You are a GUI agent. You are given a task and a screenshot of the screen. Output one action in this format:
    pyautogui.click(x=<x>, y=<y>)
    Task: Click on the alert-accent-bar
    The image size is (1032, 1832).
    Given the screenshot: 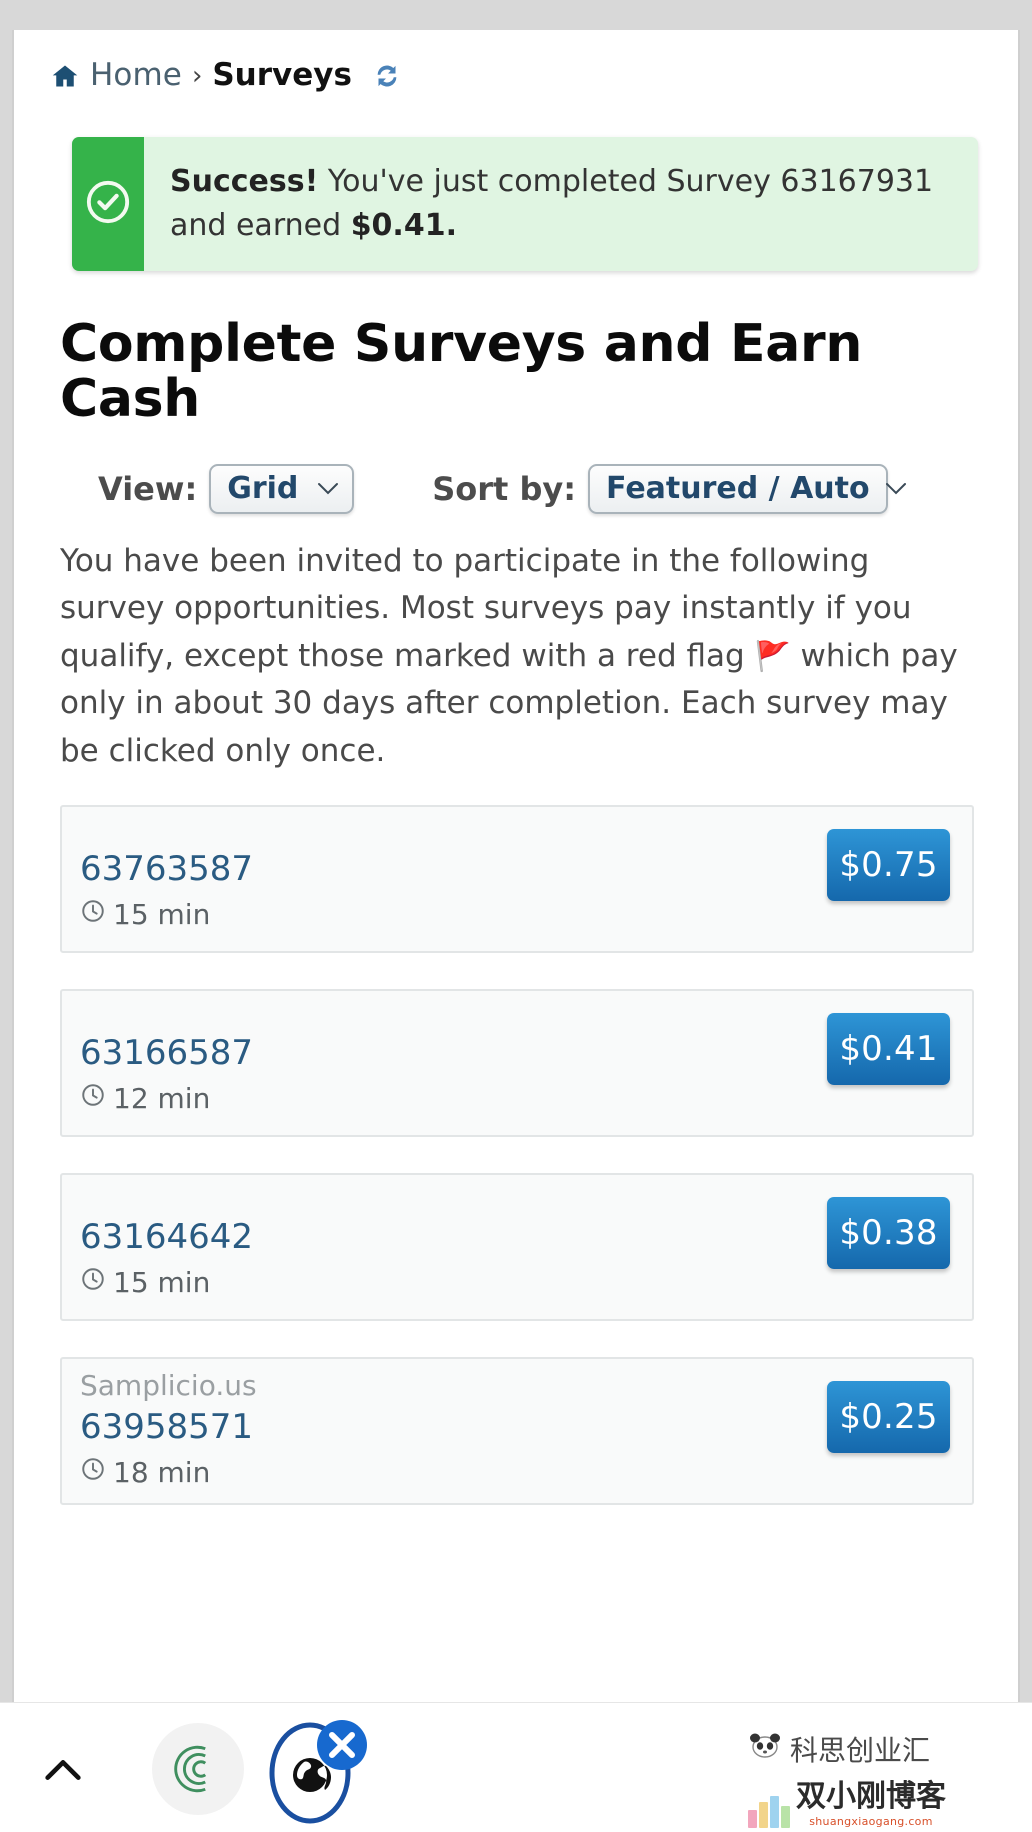 What is the action you would take?
    pyautogui.click(x=108, y=204)
    